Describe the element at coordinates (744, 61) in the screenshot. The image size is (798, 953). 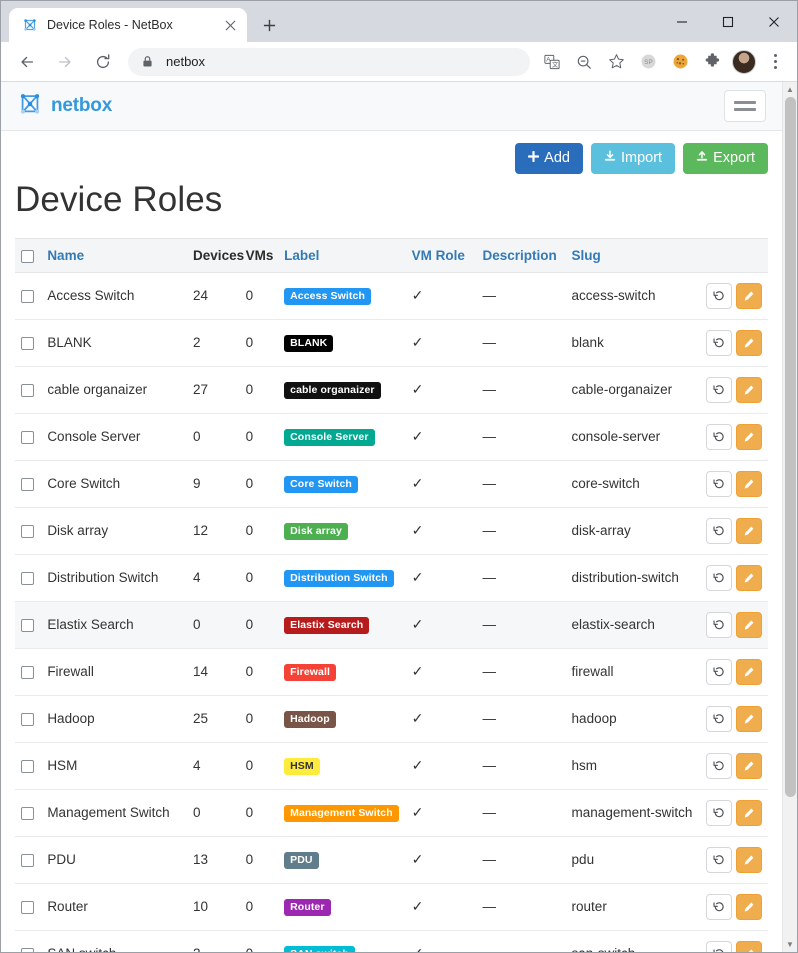
I see `profile-avatar` at that location.